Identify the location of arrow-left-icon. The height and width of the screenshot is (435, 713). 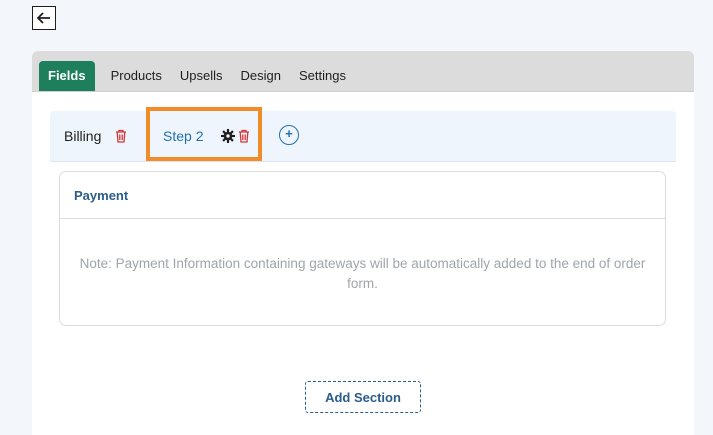
(44, 18).